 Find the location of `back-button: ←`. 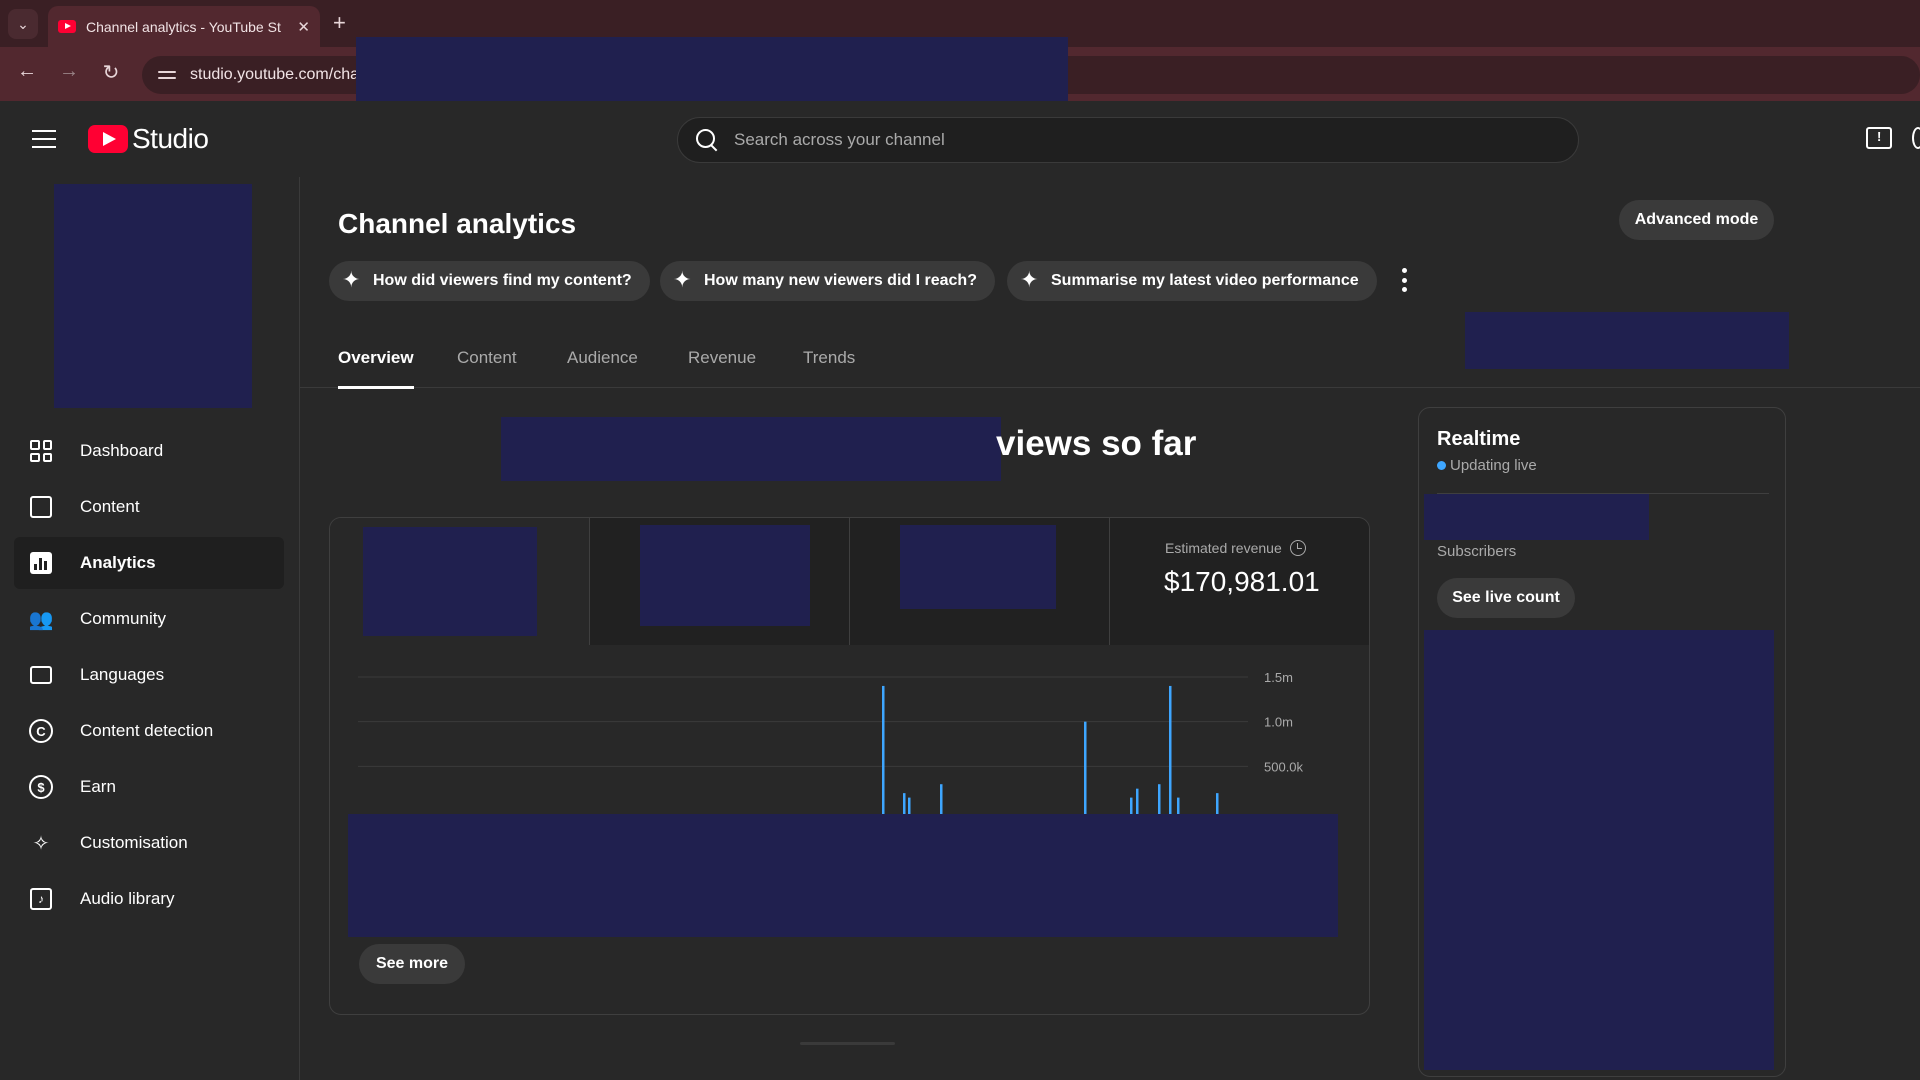

back-button: ← is located at coordinates (27, 71).